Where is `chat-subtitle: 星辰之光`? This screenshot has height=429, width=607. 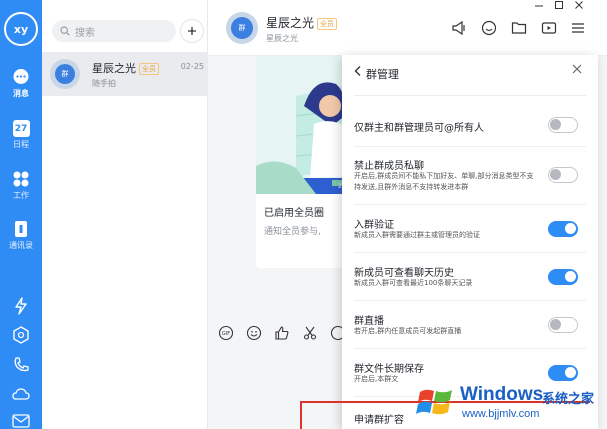 chat-subtitle: 星辰之光 is located at coordinates (282, 38).